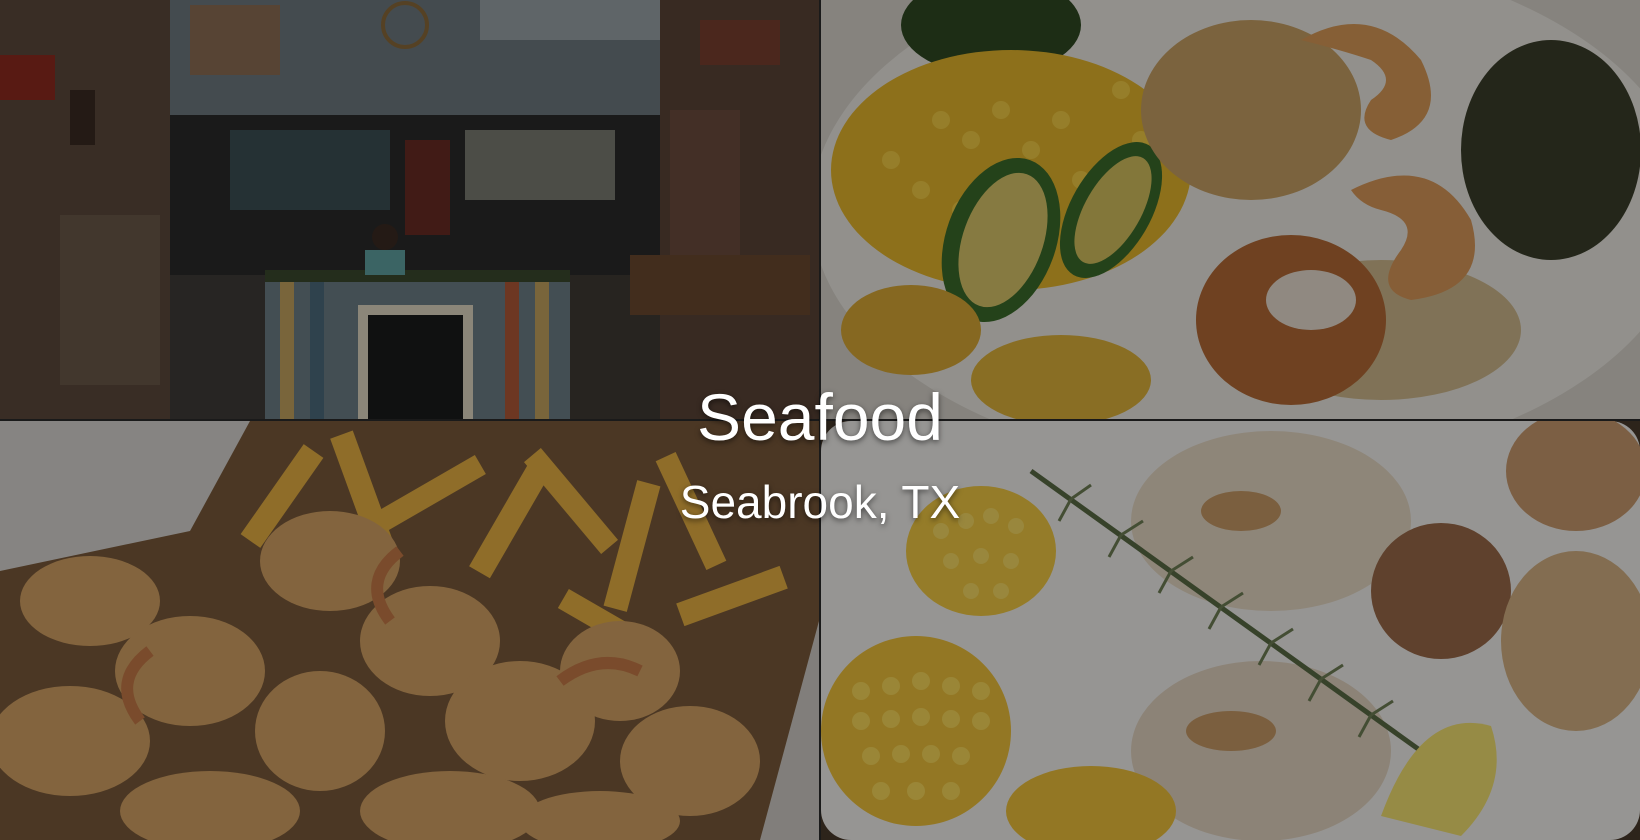 The image size is (1640, 840). Describe the element at coordinates (820, 417) in the screenshot. I see `collage-title: Seafood` at that location.